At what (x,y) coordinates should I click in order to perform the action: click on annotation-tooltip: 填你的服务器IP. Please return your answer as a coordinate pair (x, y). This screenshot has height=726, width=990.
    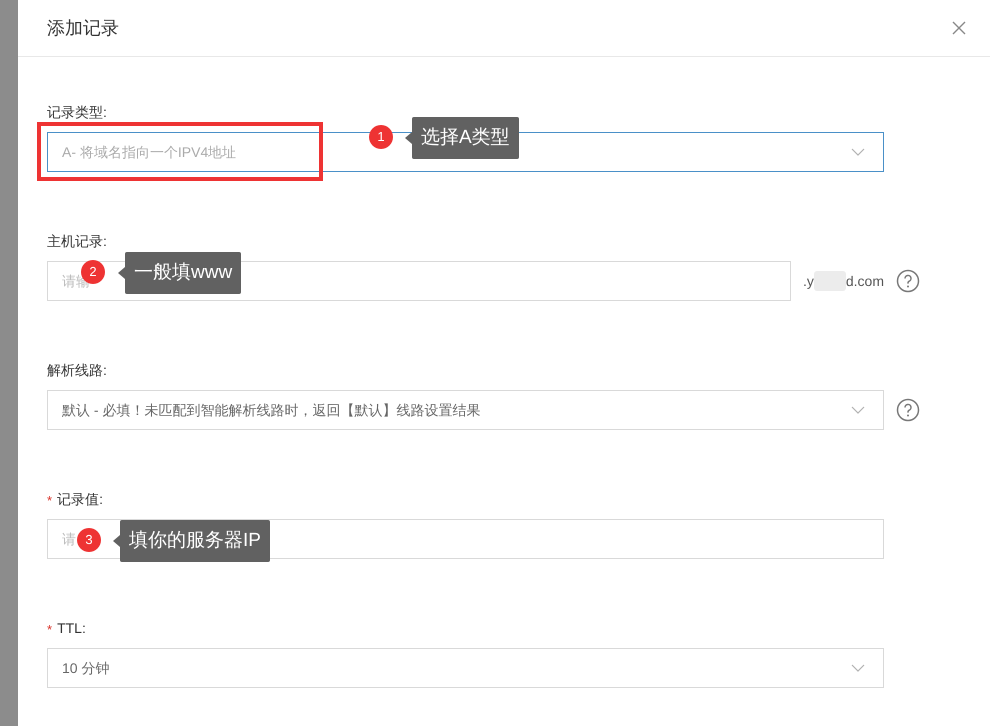
    Looking at the image, I should click on (191, 541).